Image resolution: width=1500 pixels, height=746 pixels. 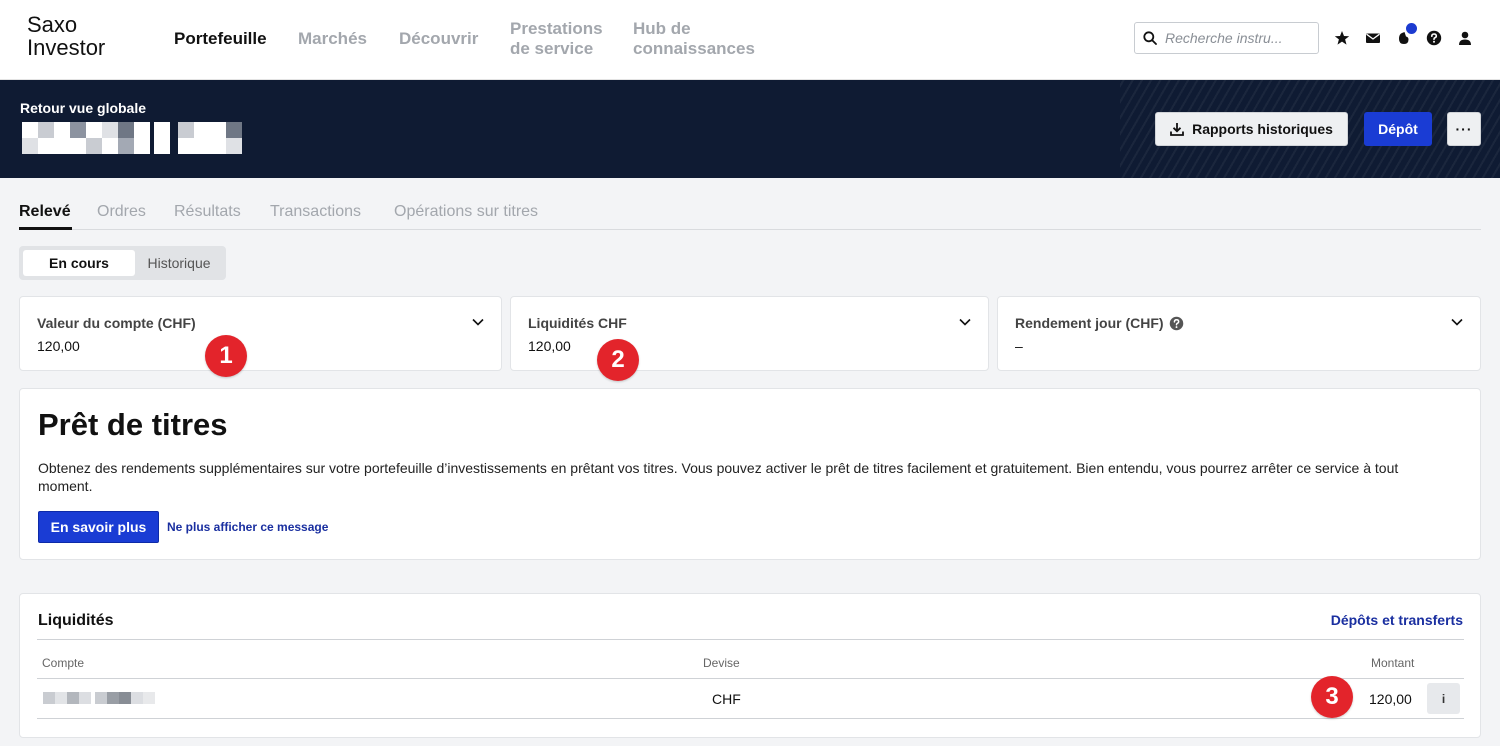 I want to click on saxo-investor-logo: Saxo Investor, so click(x=66, y=36).